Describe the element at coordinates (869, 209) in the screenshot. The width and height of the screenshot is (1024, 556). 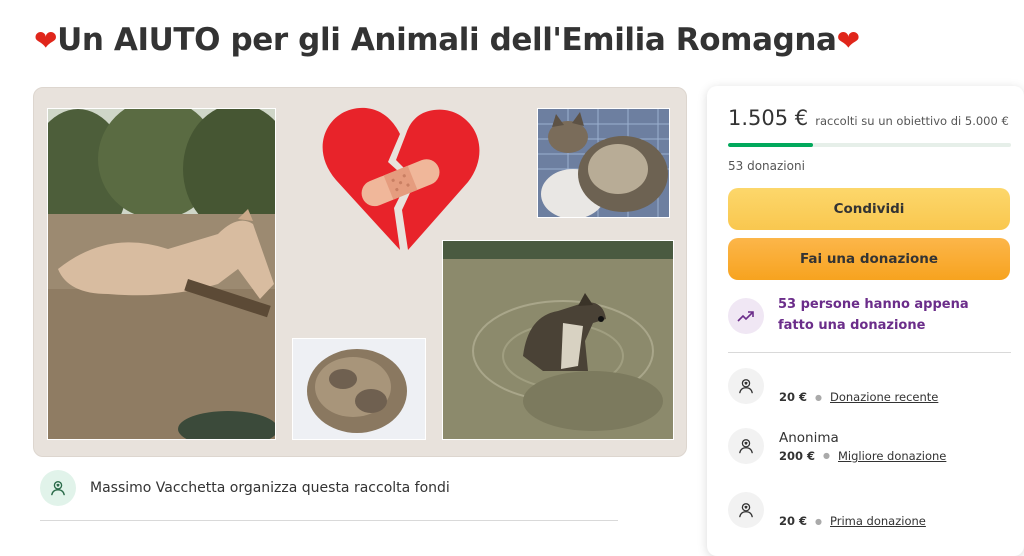
I see `share-button: Condividi` at that location.